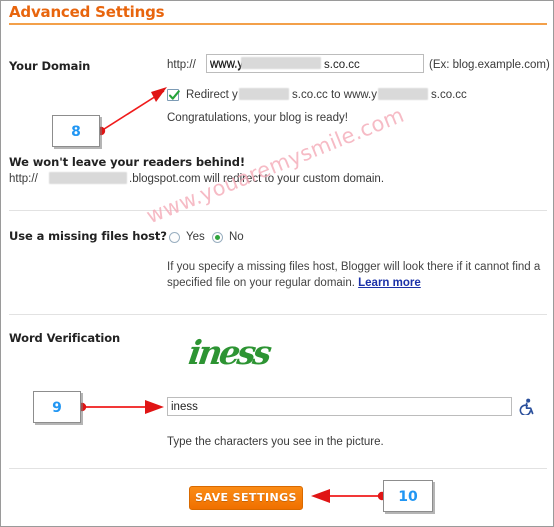  Describe the element at coordinates (526, 408) in the screenshot. I see `wheelchair-icon` at that location.